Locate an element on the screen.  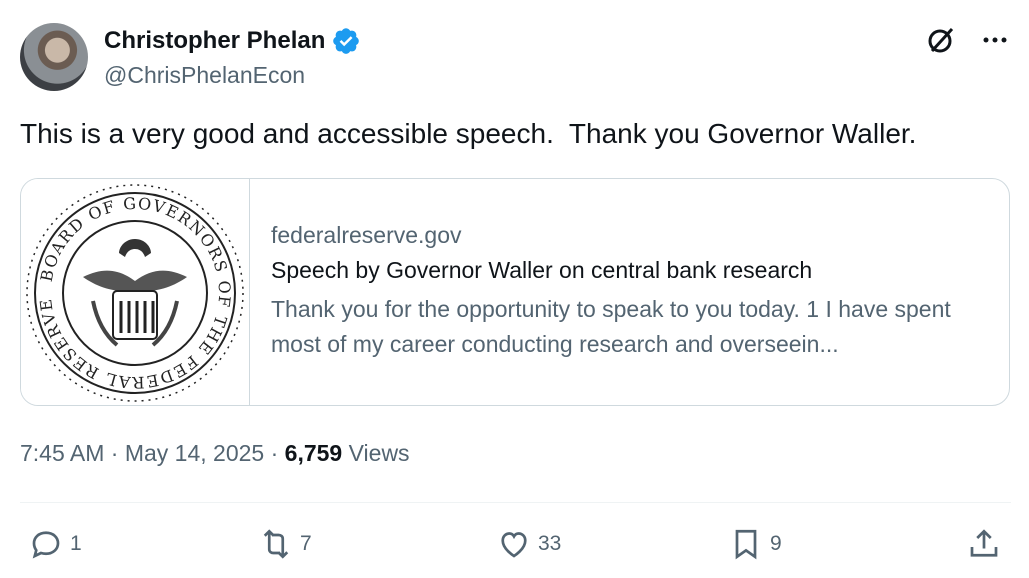
tweet-meta: 7:45 AM · May 14, 2025 · 6,759 Views is located at coordinates (215, 453).